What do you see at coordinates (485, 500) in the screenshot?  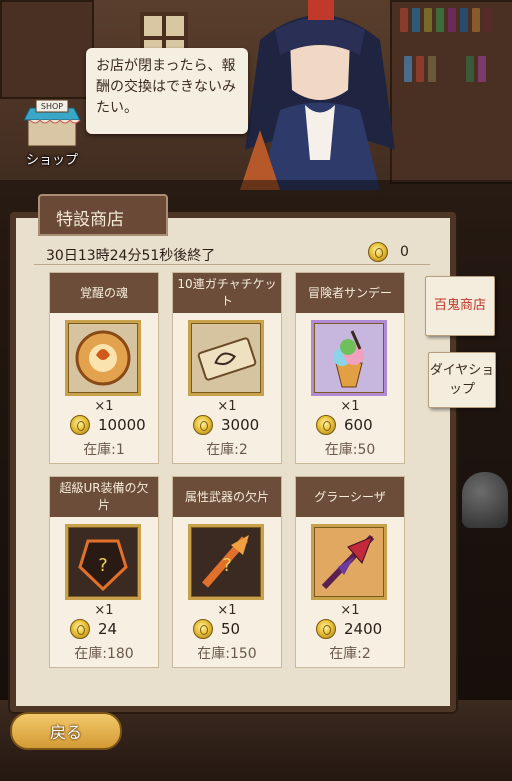 I see `helmet-decoration` at bounding box center [485, 500].